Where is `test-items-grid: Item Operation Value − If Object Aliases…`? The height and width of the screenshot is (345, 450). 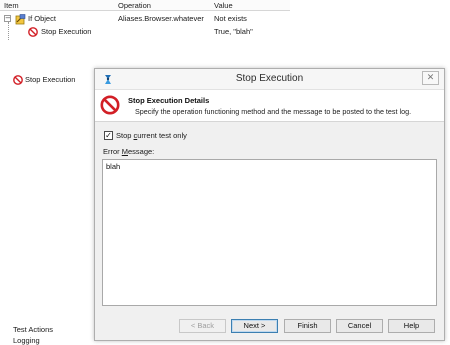 test-items-grid: Item Operation Value − If Object Aliases… is located at coordinates (145, 22).